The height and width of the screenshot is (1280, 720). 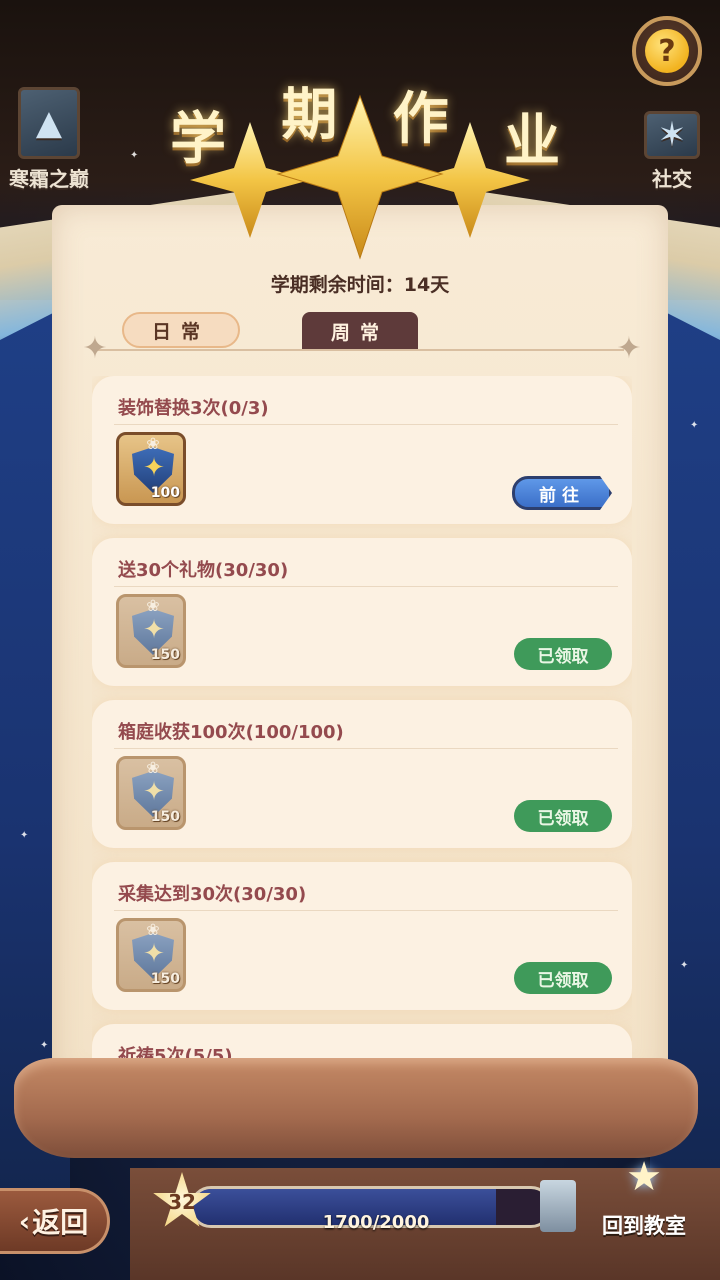 I want to click on title-char: 业, so click(x=531, y=140).